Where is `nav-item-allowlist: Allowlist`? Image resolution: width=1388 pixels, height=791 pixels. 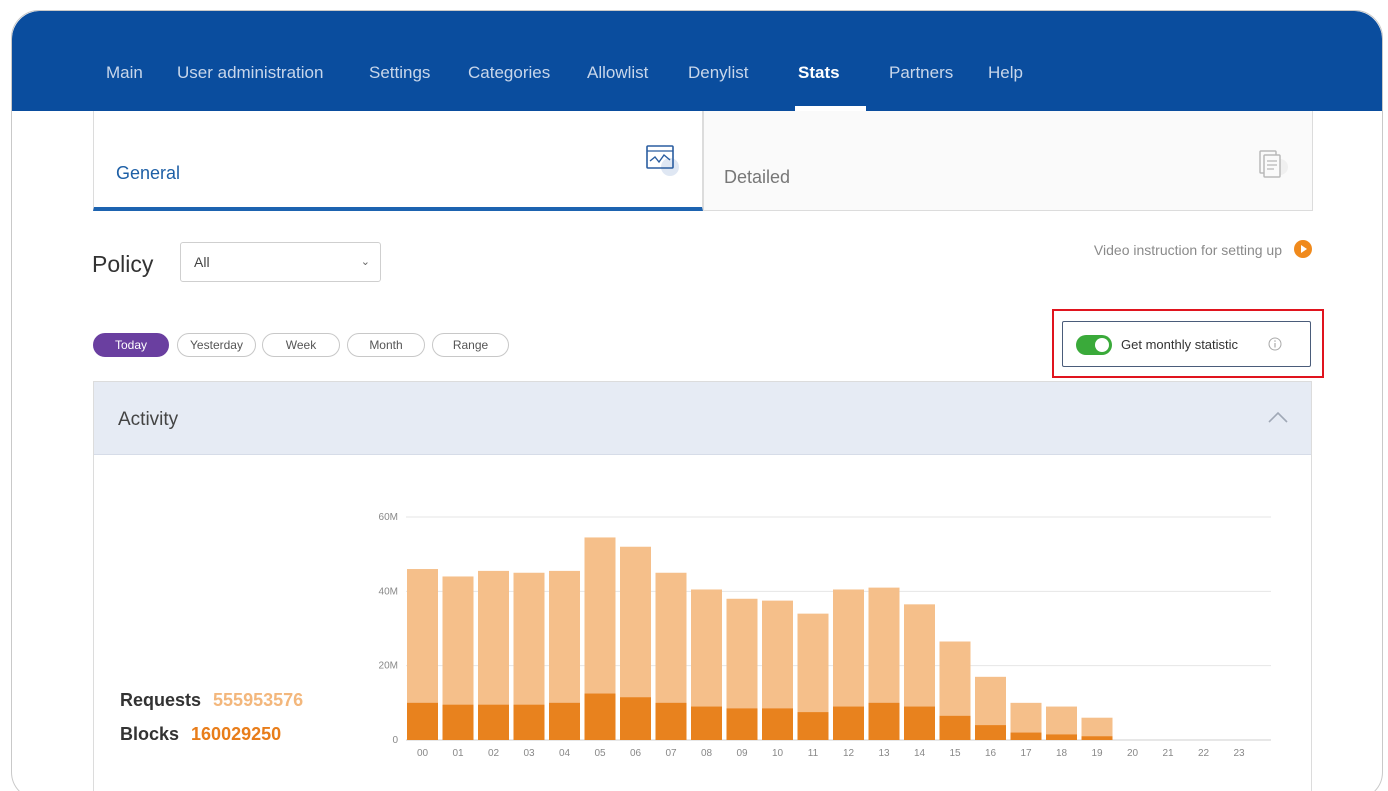
nav-item-allowlist: Allowlist is located at coordinates (617, 73).